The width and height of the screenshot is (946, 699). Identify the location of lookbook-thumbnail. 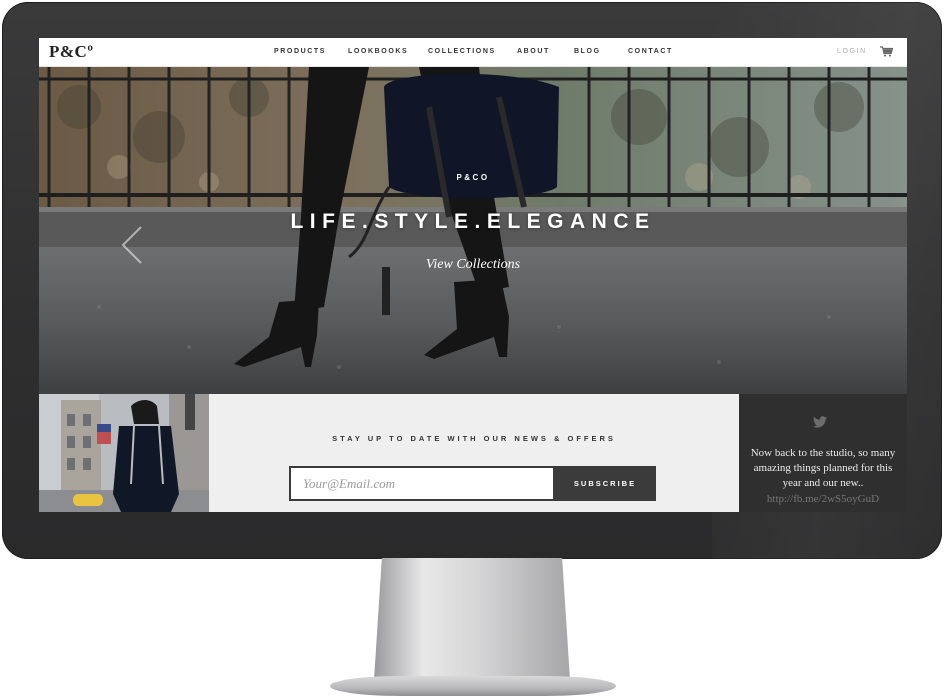
(124, 453).